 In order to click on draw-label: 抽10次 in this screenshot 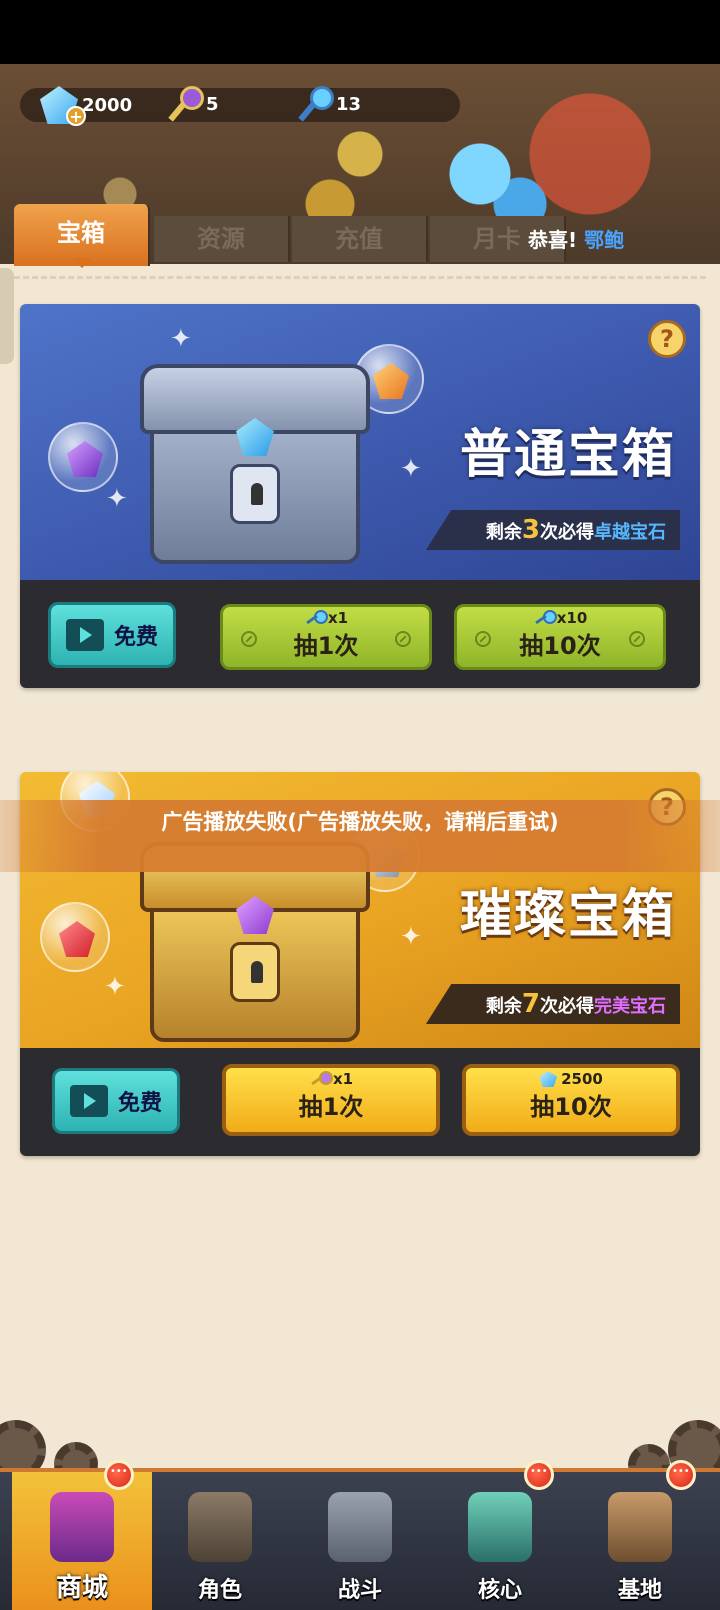, I will do `click(571, 1107)`.